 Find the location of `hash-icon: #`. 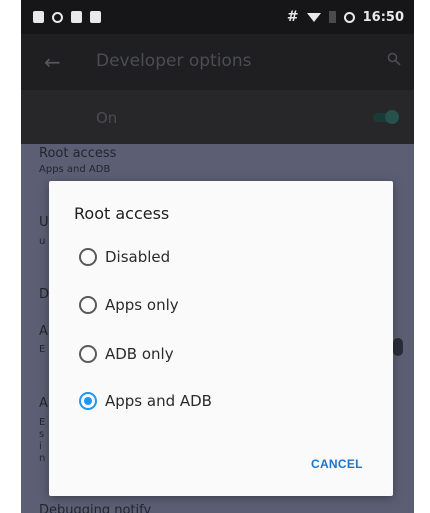

hash-icon: # is located at coordinates (292, 17).